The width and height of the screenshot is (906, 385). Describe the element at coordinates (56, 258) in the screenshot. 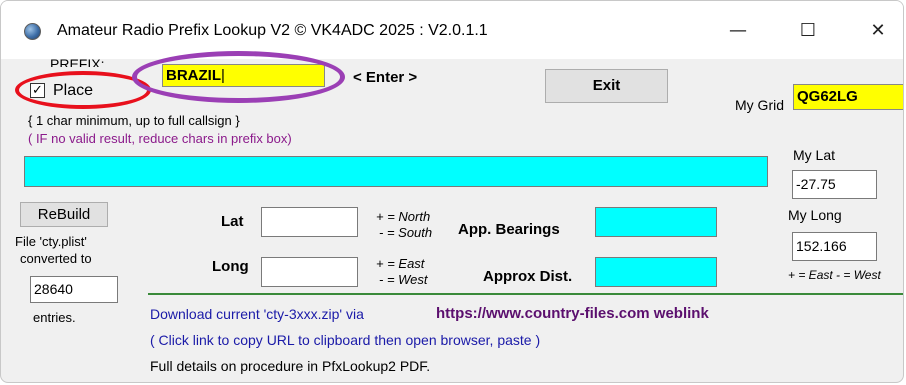

I see `file-info-line2: converted to` at that location.